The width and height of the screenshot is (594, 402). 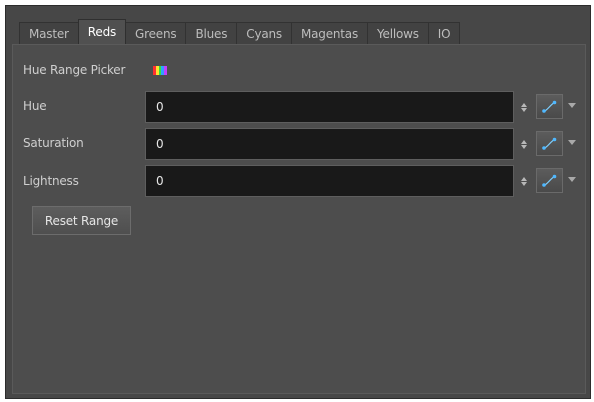 I want to click on lightness-dropdown-chevron-down-icon, so click(x=572, y=179).